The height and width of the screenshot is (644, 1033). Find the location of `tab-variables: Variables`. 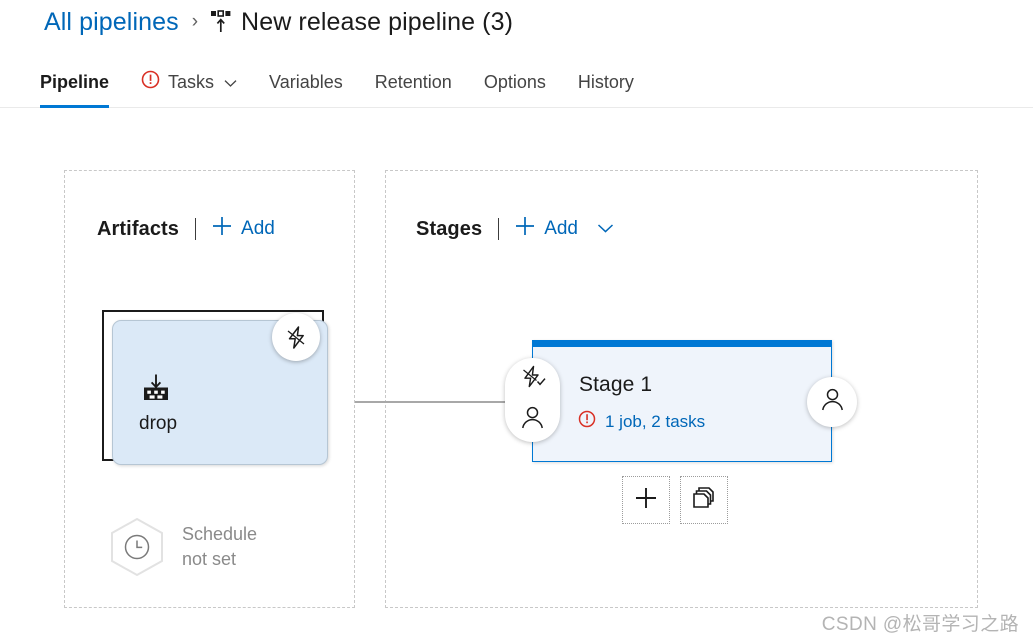

tab-variables: Variables is located at coordinates (306, 82).